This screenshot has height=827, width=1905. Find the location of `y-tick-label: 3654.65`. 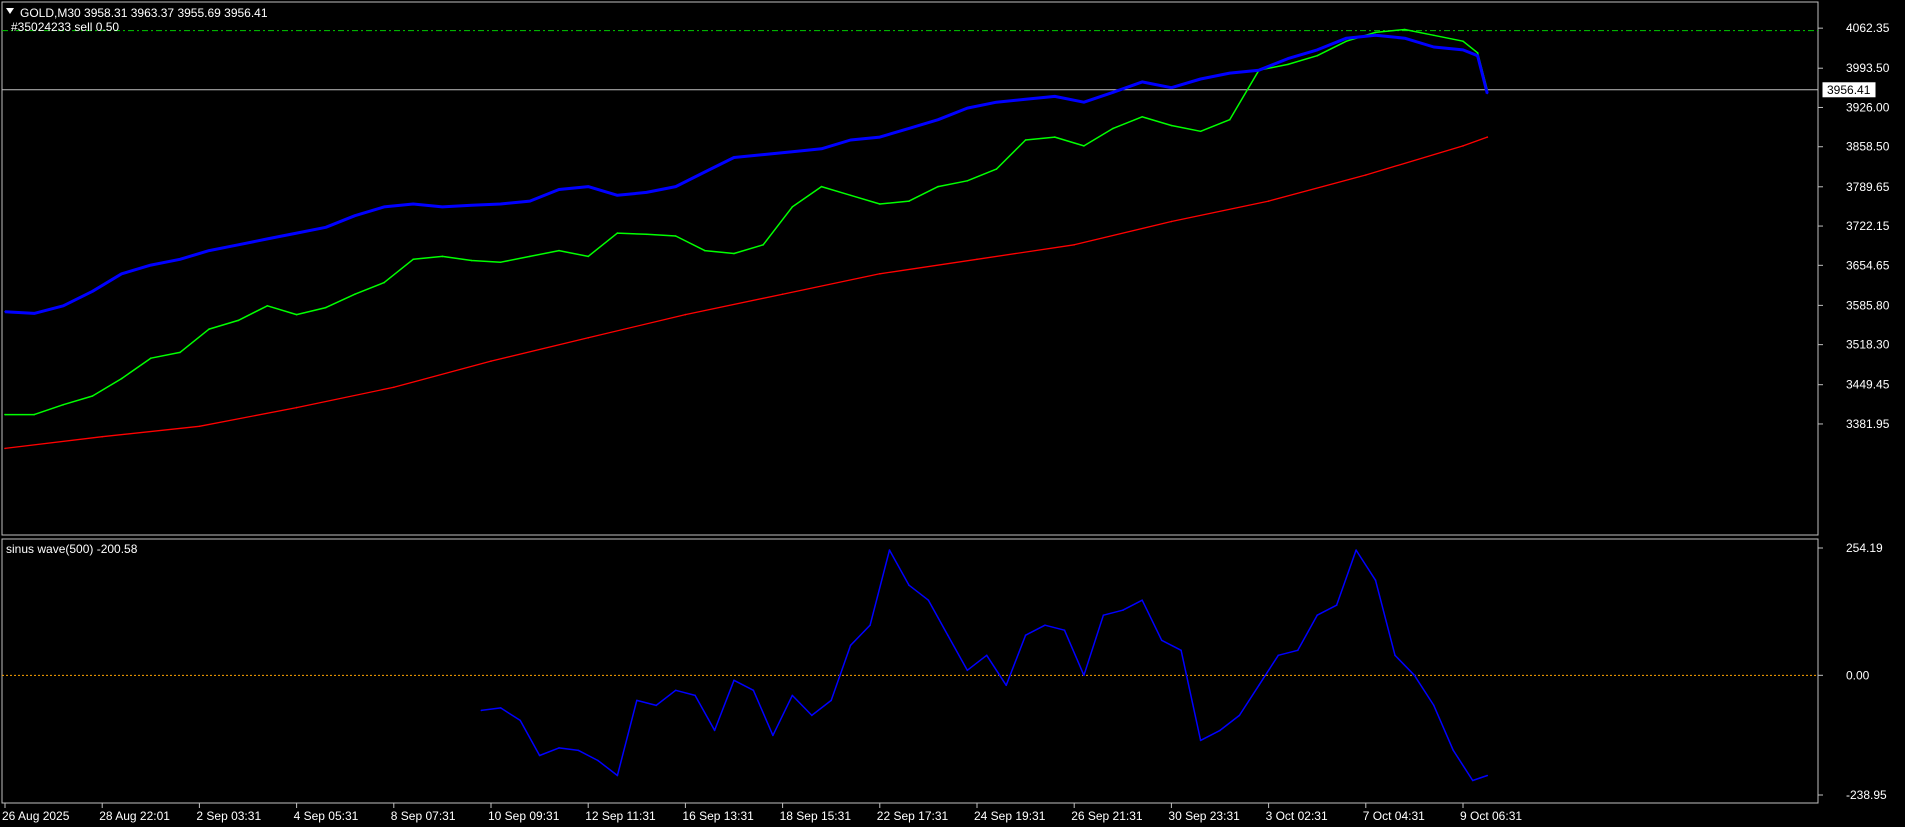

y-tick-label: 3654.65 is located at coordinates (1868, 265).